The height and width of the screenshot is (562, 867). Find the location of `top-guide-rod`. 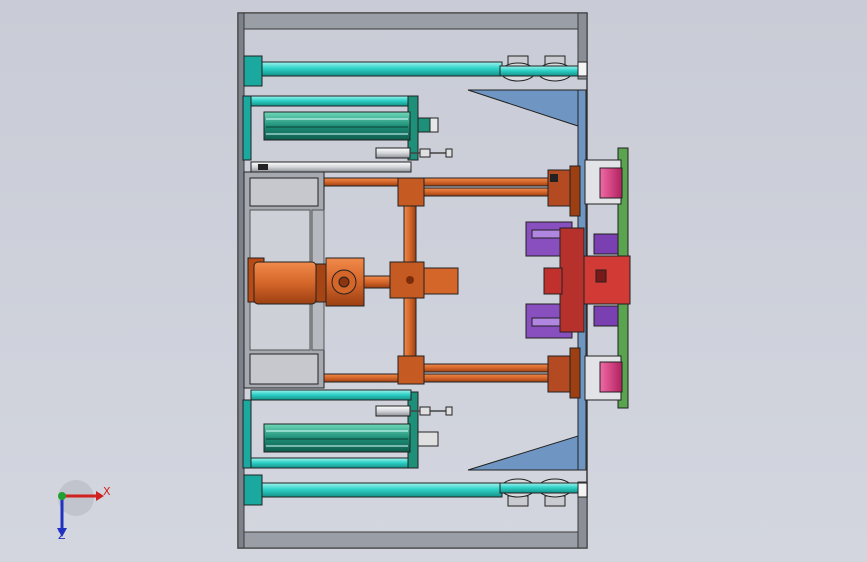

top-guide-rod is located at coordinates (415, 71).